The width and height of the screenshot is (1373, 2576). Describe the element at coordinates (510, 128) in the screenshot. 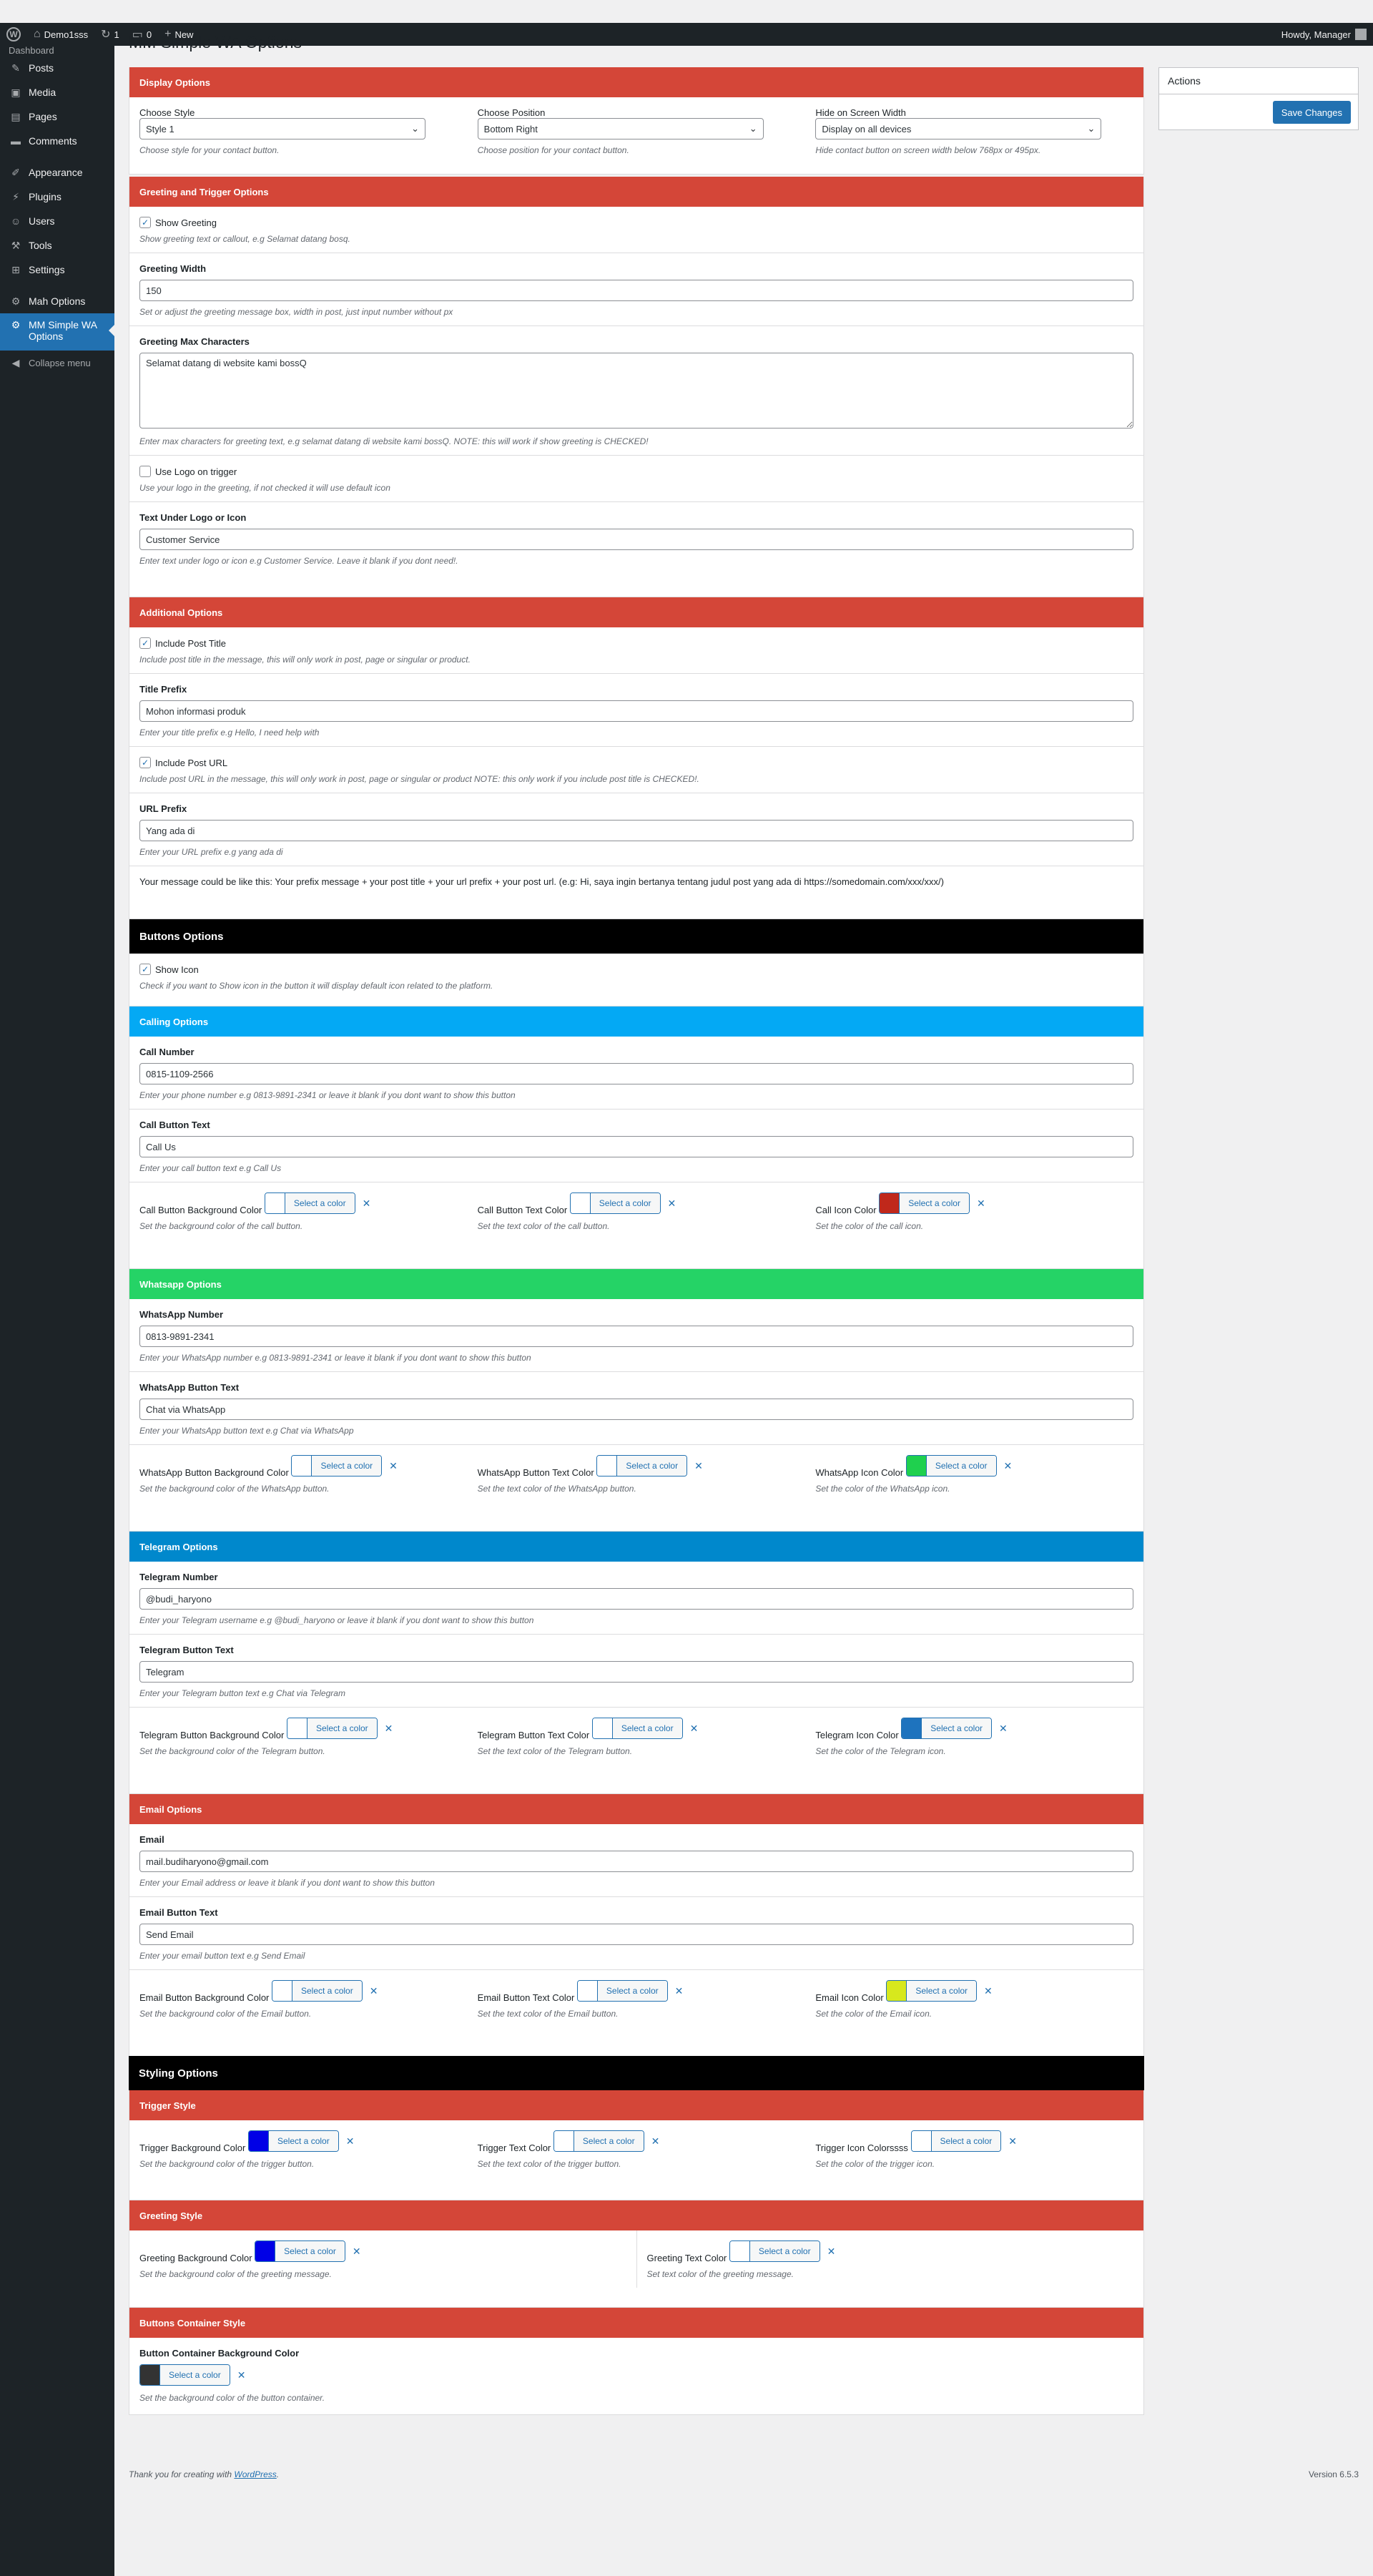

I see `select-value: Bottom Right` at that location.